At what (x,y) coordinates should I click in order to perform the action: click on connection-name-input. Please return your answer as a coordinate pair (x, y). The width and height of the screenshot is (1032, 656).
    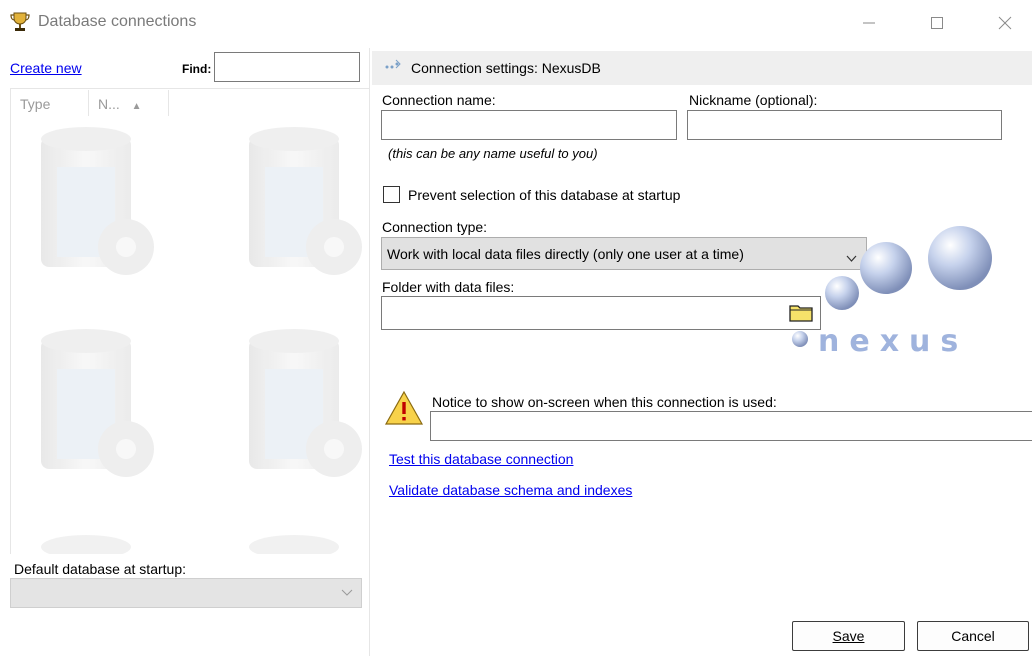
    Looking at the image, I should click on (529, 125).